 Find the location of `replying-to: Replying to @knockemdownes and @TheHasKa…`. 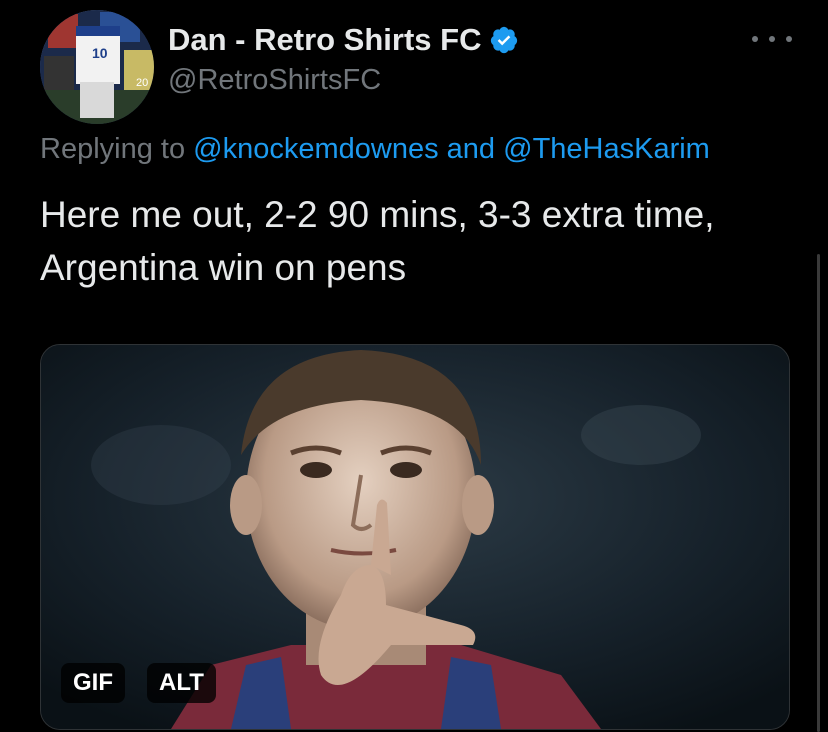

replying-to: Replying to @knockemdownes and @TheHasKa… is located at coordinates (375, 149).